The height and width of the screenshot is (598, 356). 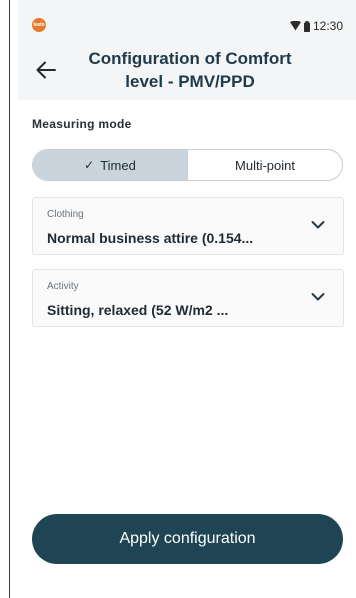 I want to click on arrow-left-icon, so click(x=46, y=70).